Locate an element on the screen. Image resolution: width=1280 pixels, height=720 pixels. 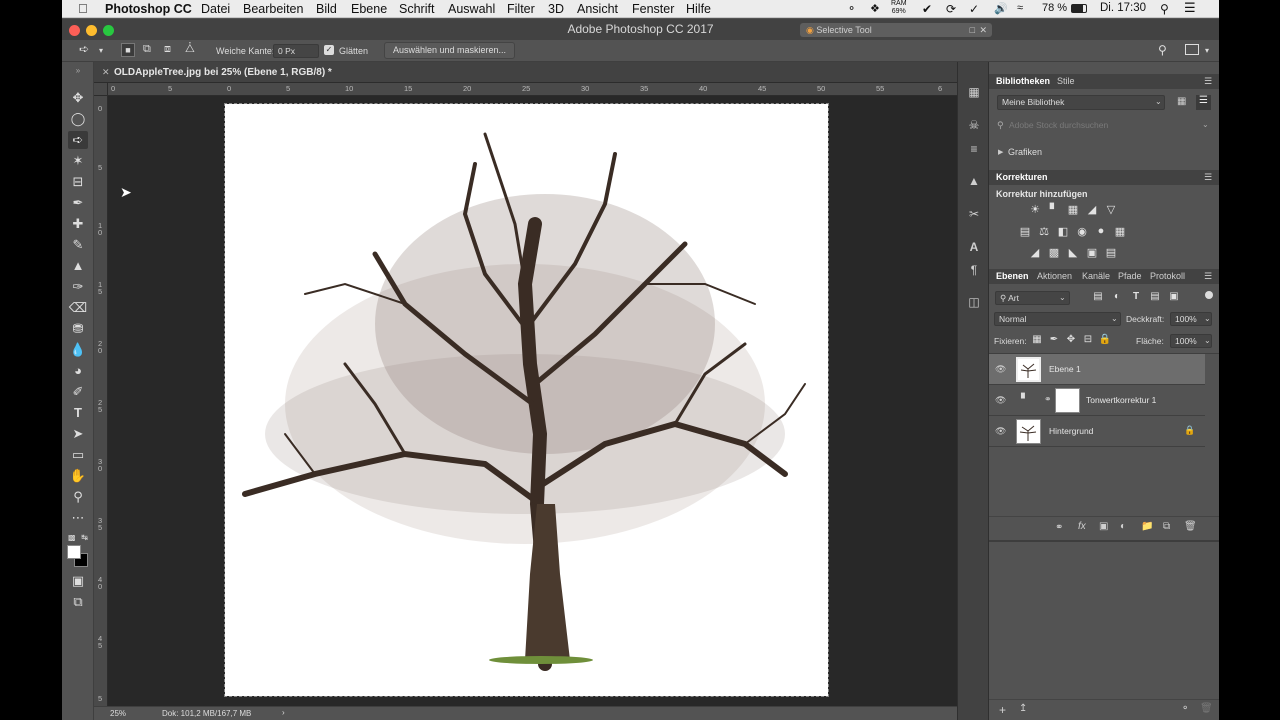
layer-name: Tonwertkorrektur 1 is located at coordinates (1121, 400).